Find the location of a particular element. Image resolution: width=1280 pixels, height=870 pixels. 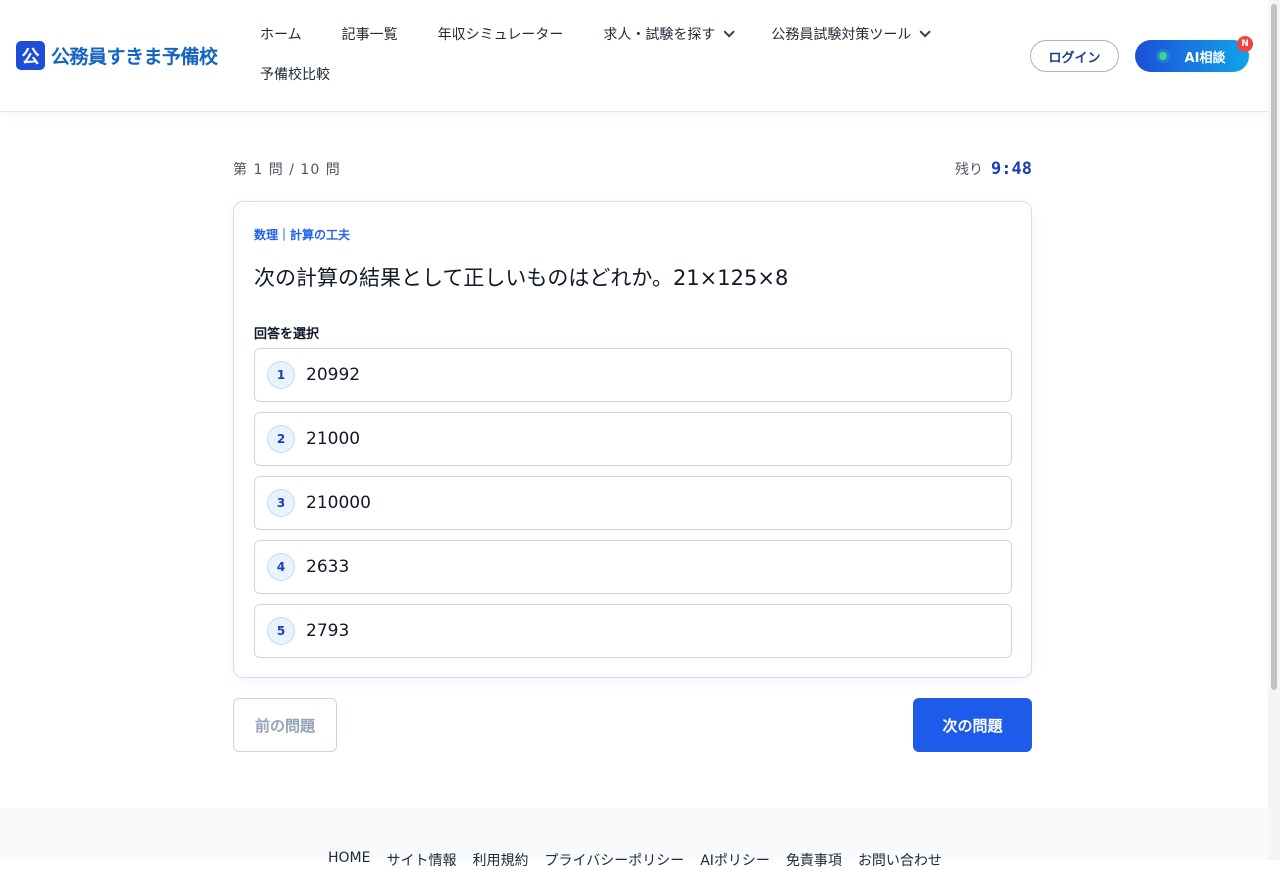

answer-option-2: 2 21000 is located at coordinates (633, 439).